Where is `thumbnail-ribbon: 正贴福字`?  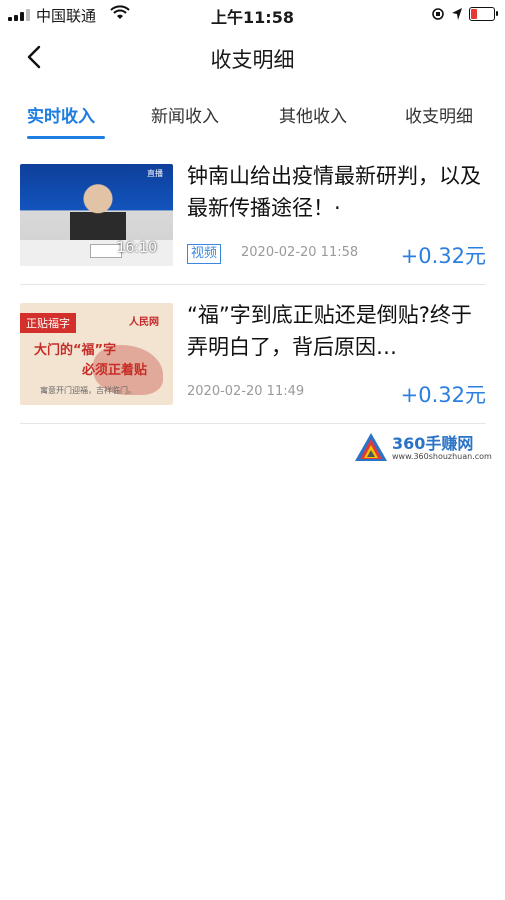
thumbnail-ribbon: 正贴福字 is located at coordinates (48, 323).